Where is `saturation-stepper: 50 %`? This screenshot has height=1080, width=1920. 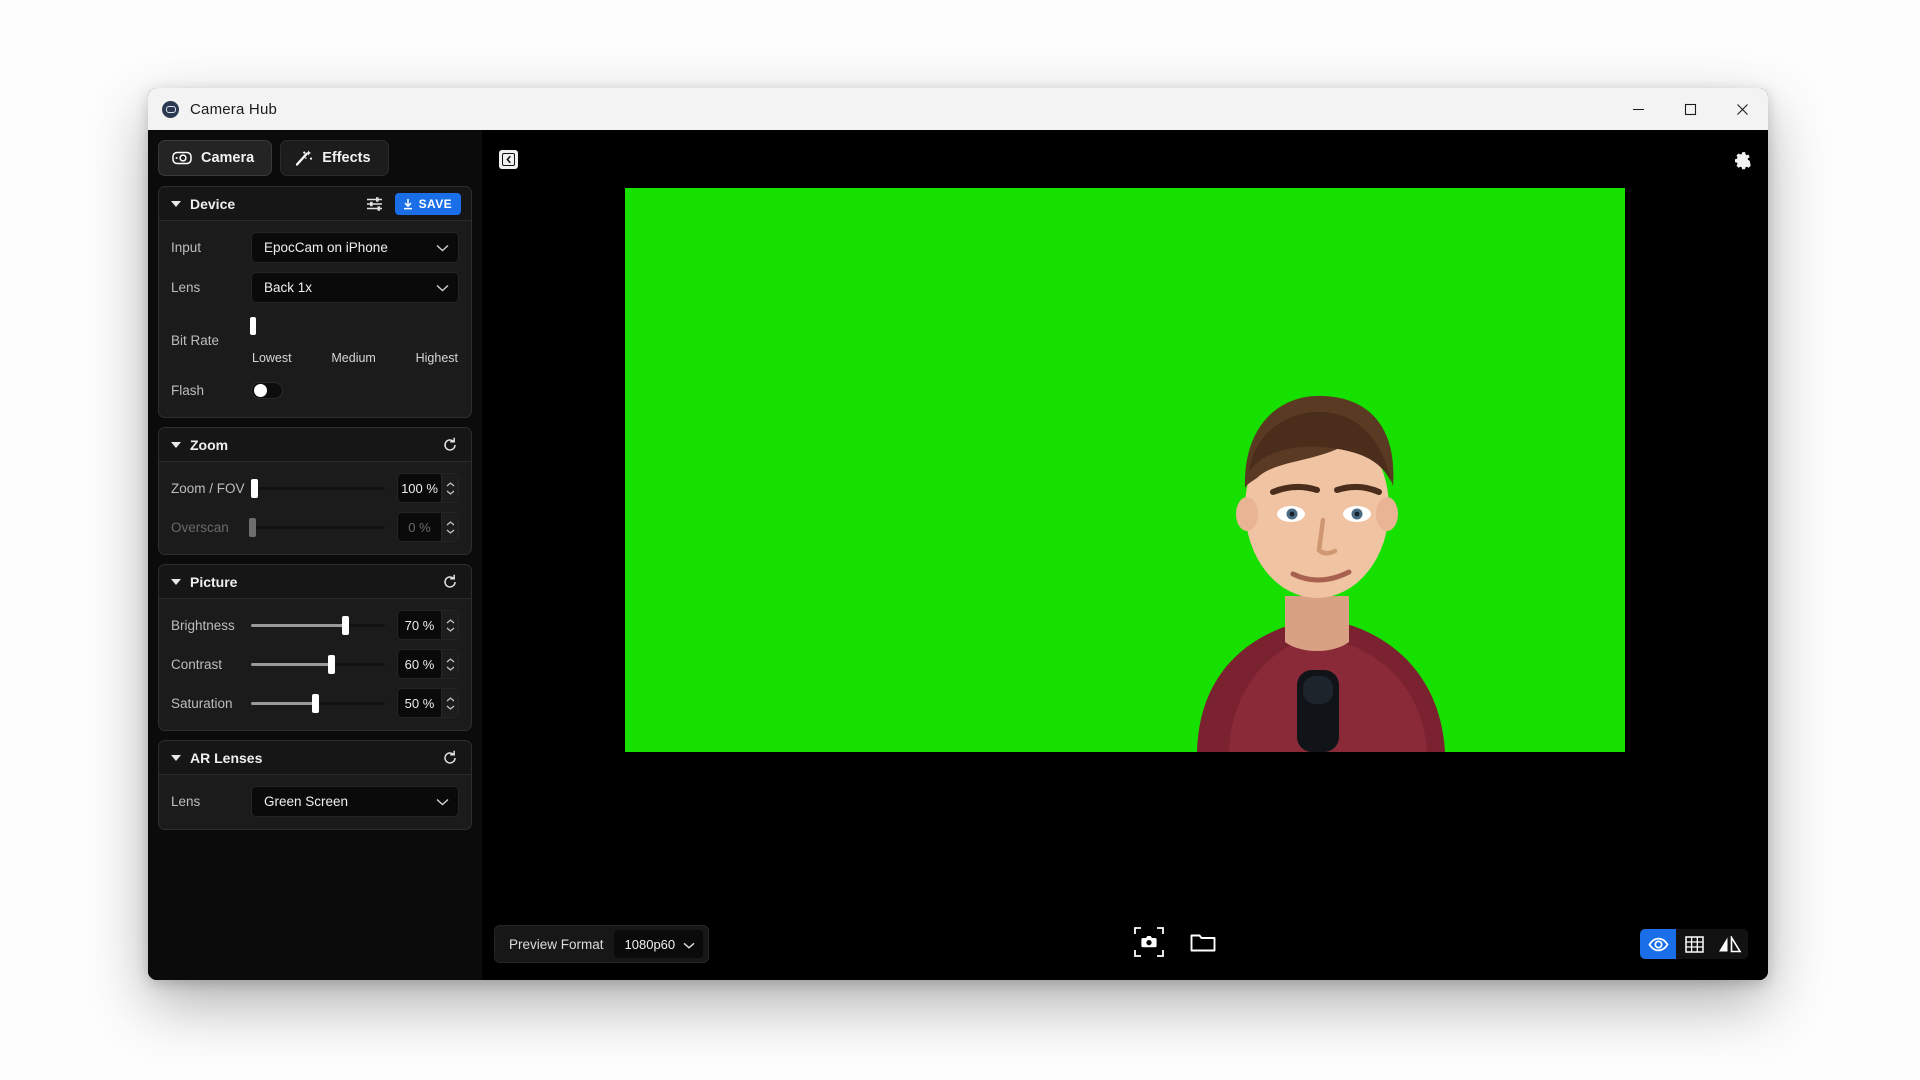 saturation-stepper: 50 % is located at coordinates (428, 703).